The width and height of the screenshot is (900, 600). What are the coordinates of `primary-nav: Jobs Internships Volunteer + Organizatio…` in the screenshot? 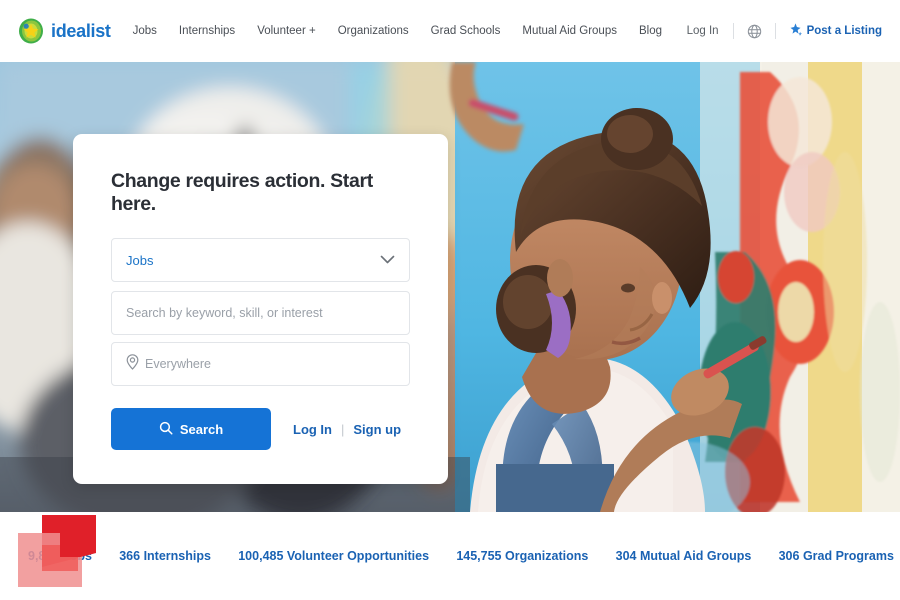 It's located at (410, 31).